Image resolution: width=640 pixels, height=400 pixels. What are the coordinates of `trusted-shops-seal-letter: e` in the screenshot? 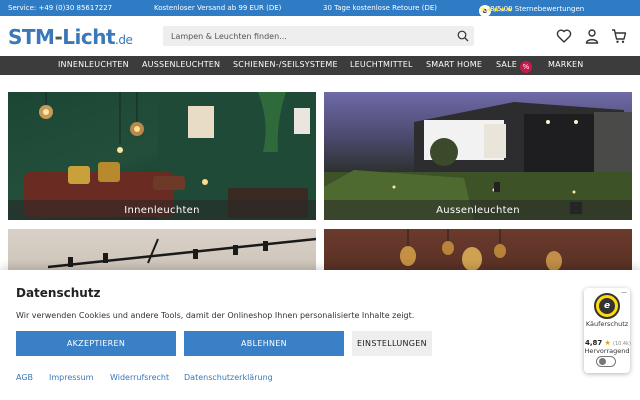 It's located at (607, 306).